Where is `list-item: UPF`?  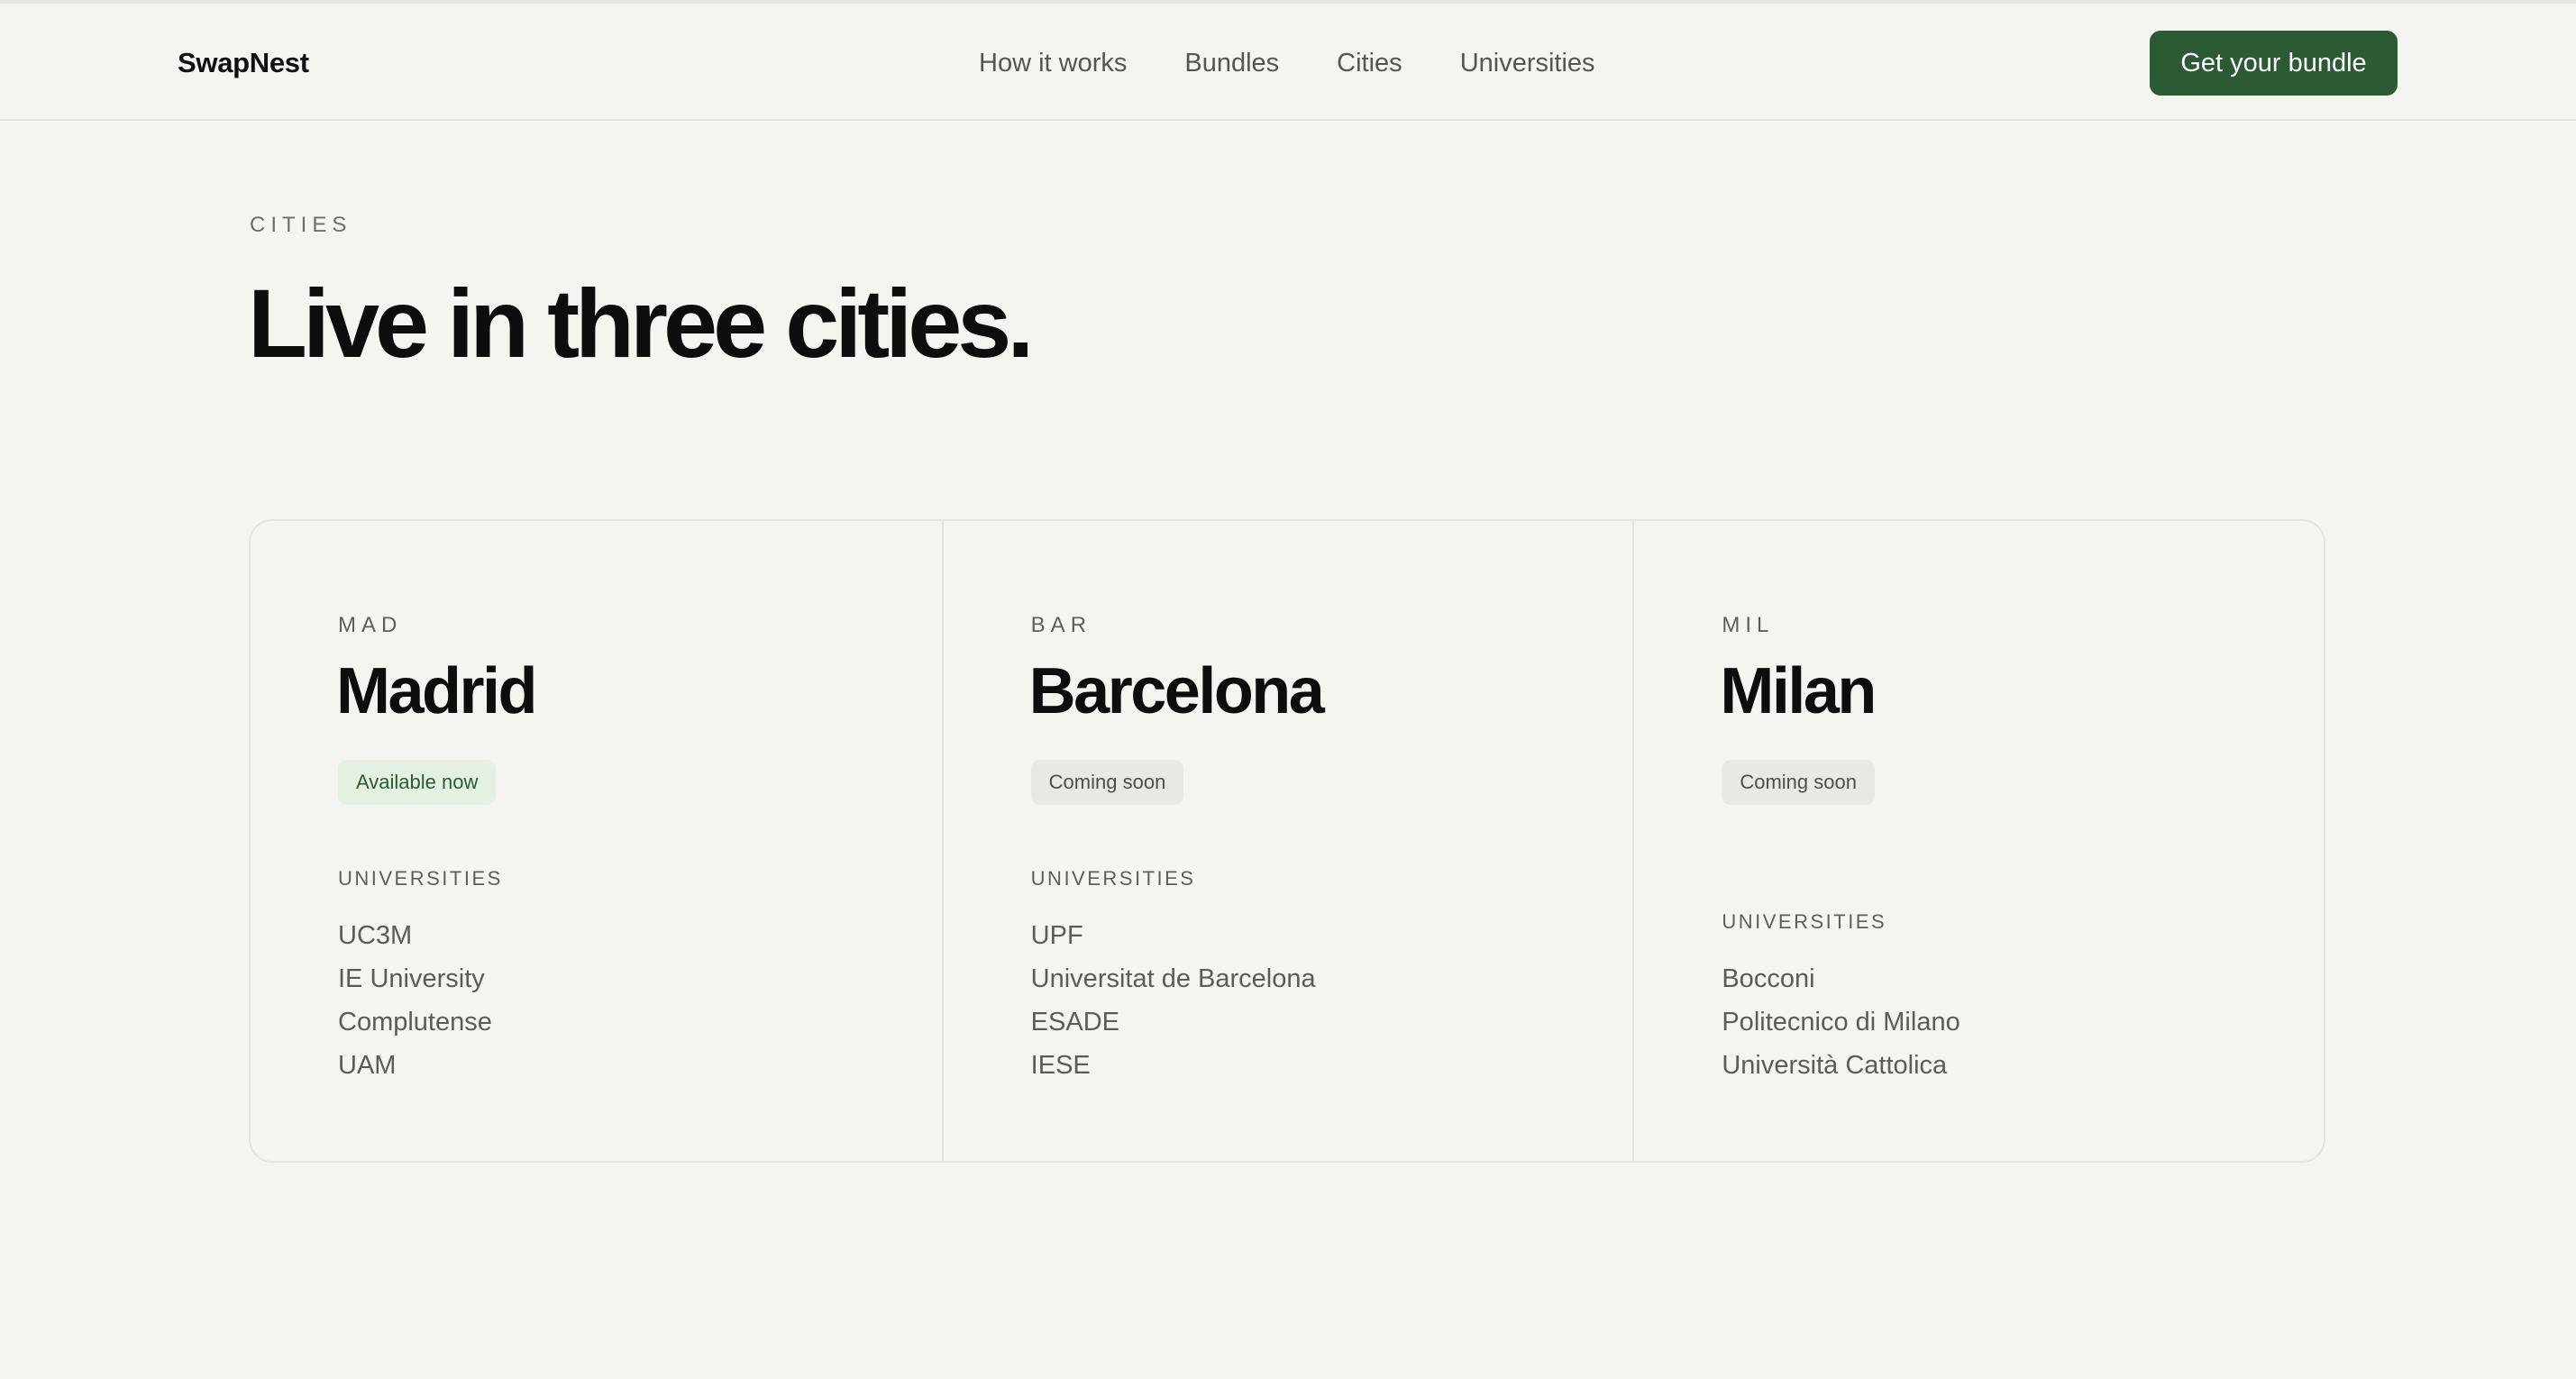
list-item: UPF is located at coordinates (1056, 935).